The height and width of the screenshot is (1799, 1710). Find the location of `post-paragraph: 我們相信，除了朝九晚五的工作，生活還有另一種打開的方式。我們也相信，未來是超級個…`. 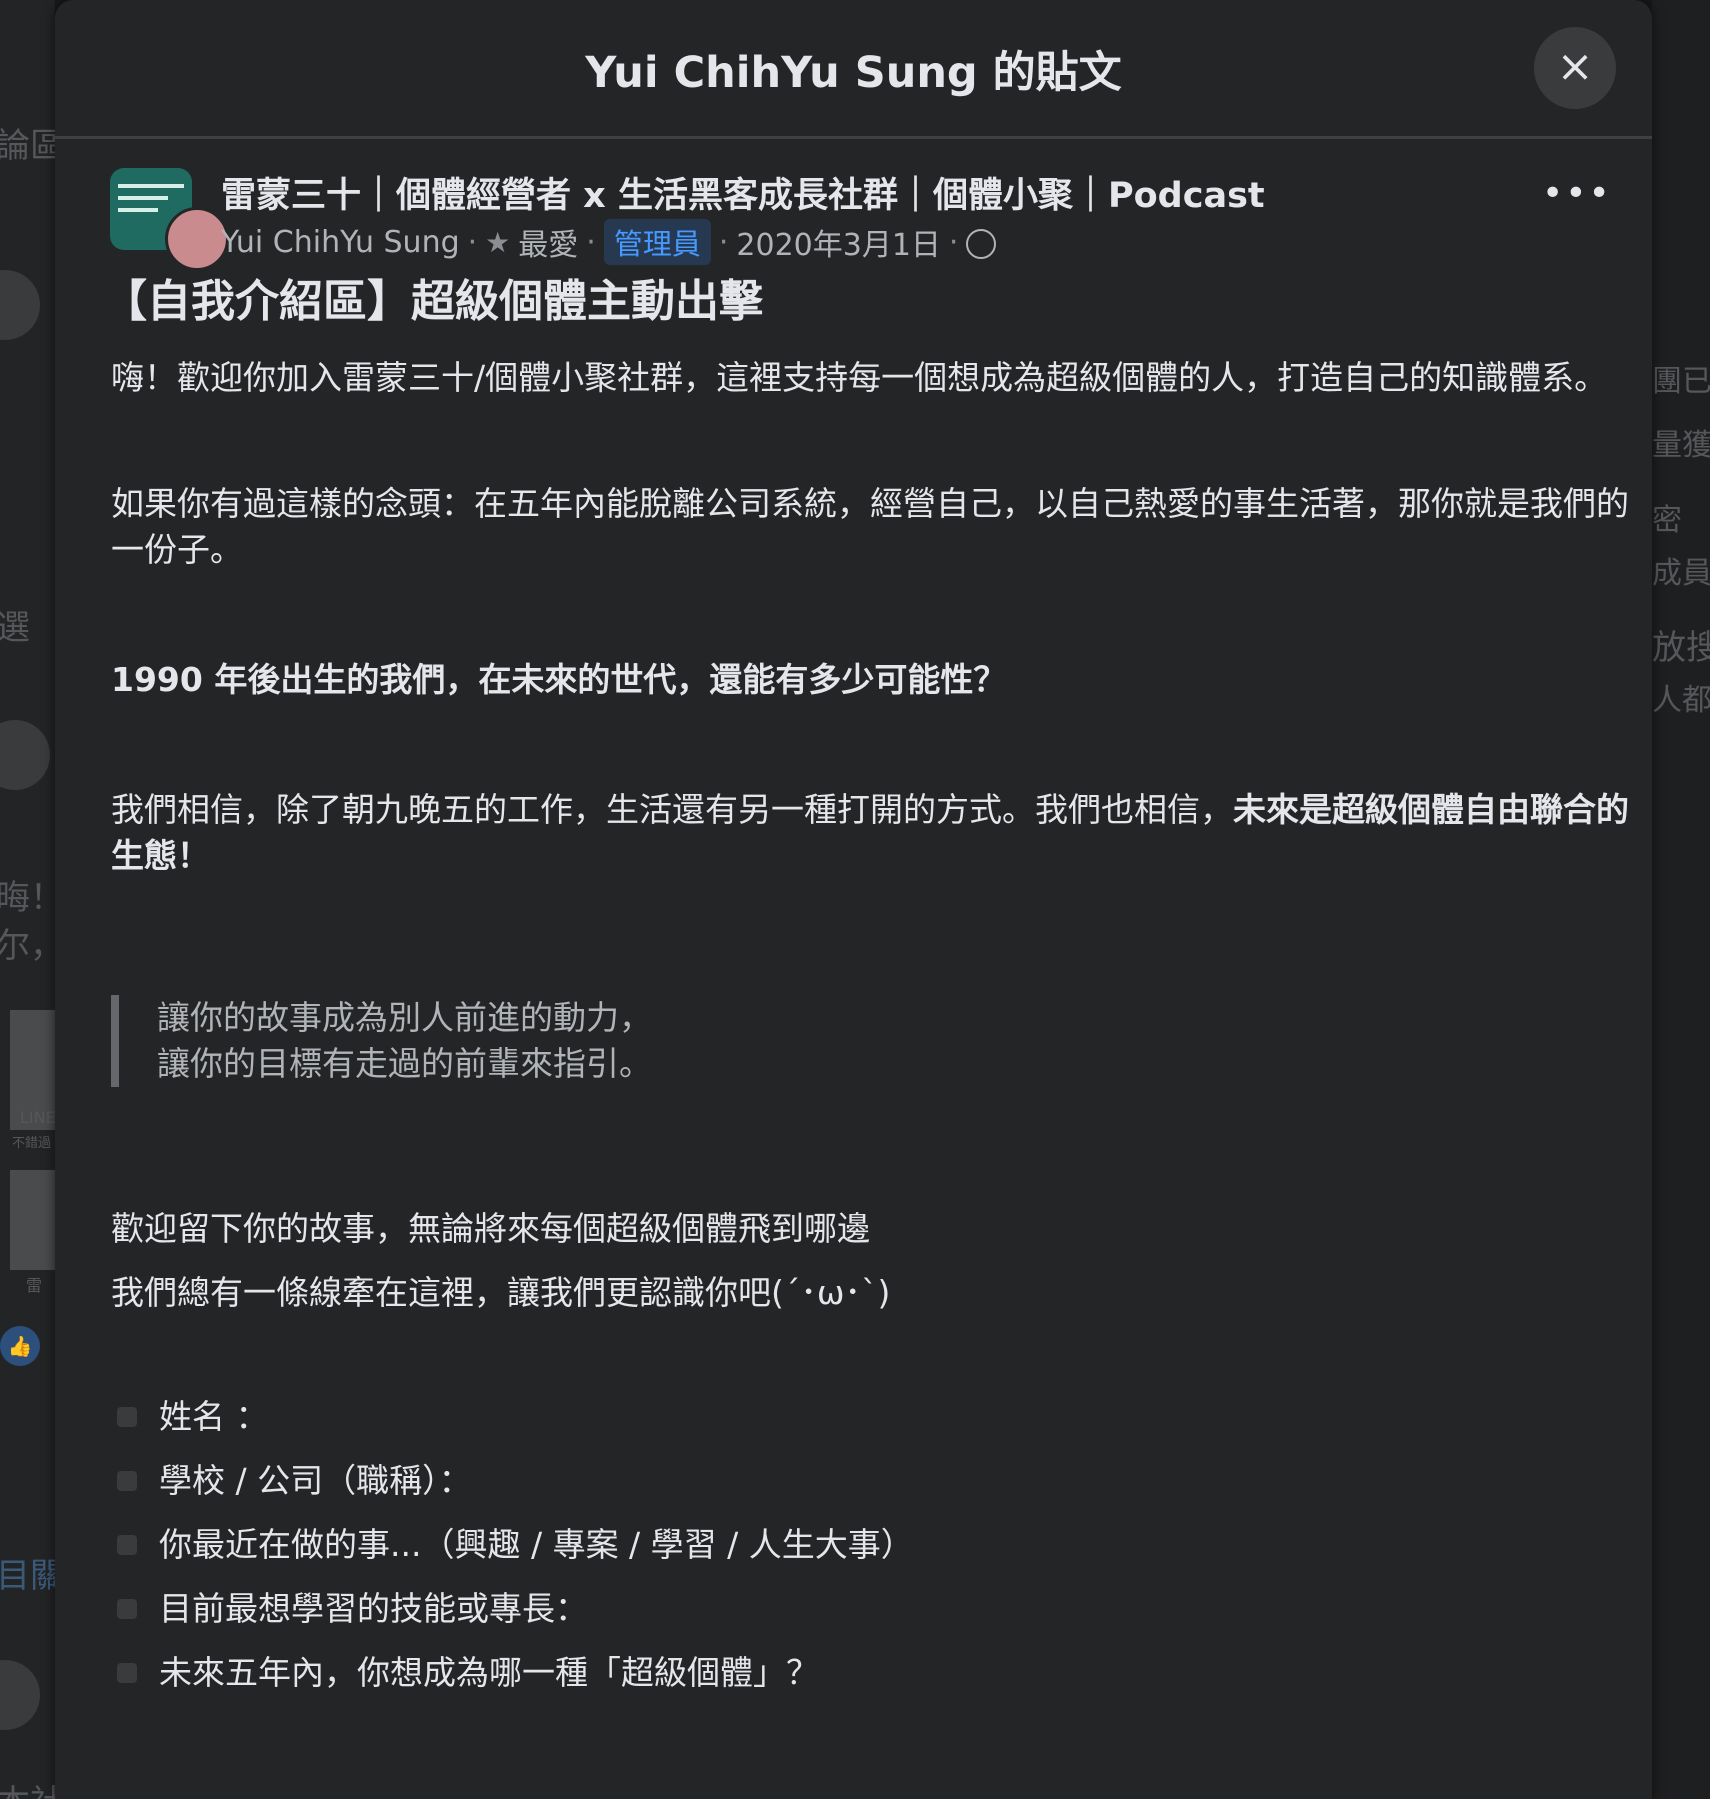

post-paragraph: 我們相信，除了朝九晚五的工作，生活還有另一種打開的方式。我們也相信，未來是超級個… is located at coordinates (881, 833).